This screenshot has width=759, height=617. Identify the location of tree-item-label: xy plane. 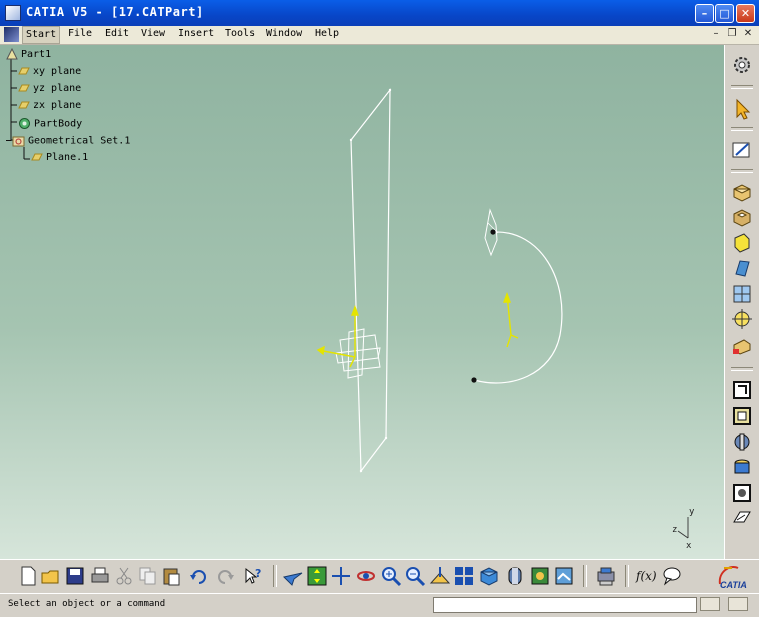
(57, 71).